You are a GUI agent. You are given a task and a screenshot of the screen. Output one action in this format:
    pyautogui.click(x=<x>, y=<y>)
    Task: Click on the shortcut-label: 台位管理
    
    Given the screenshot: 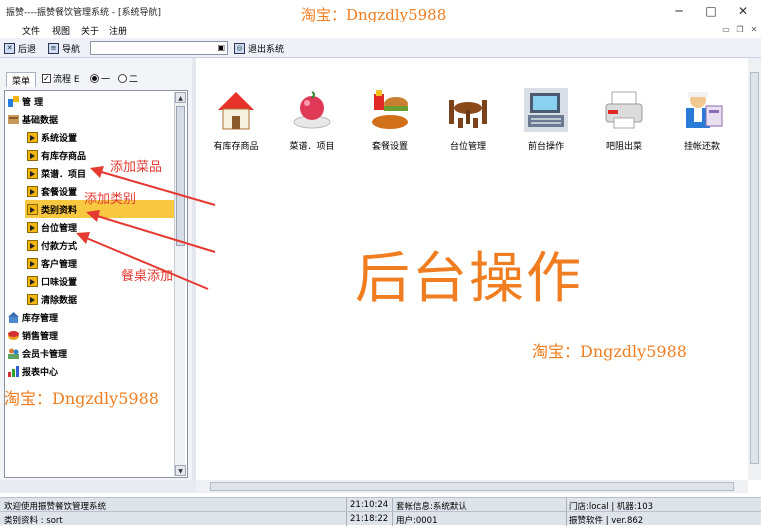 What is the action you would take?
    pyautogui.click(x=467, y=147)
    